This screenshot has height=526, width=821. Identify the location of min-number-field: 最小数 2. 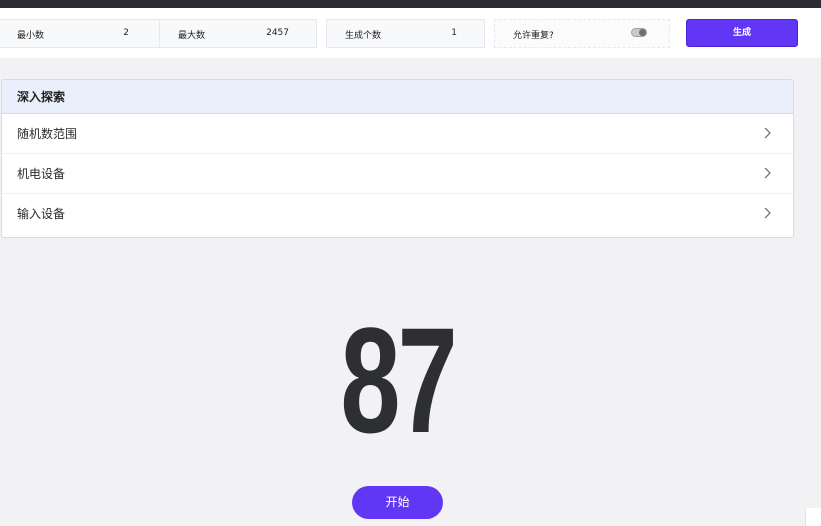
(79, 33).